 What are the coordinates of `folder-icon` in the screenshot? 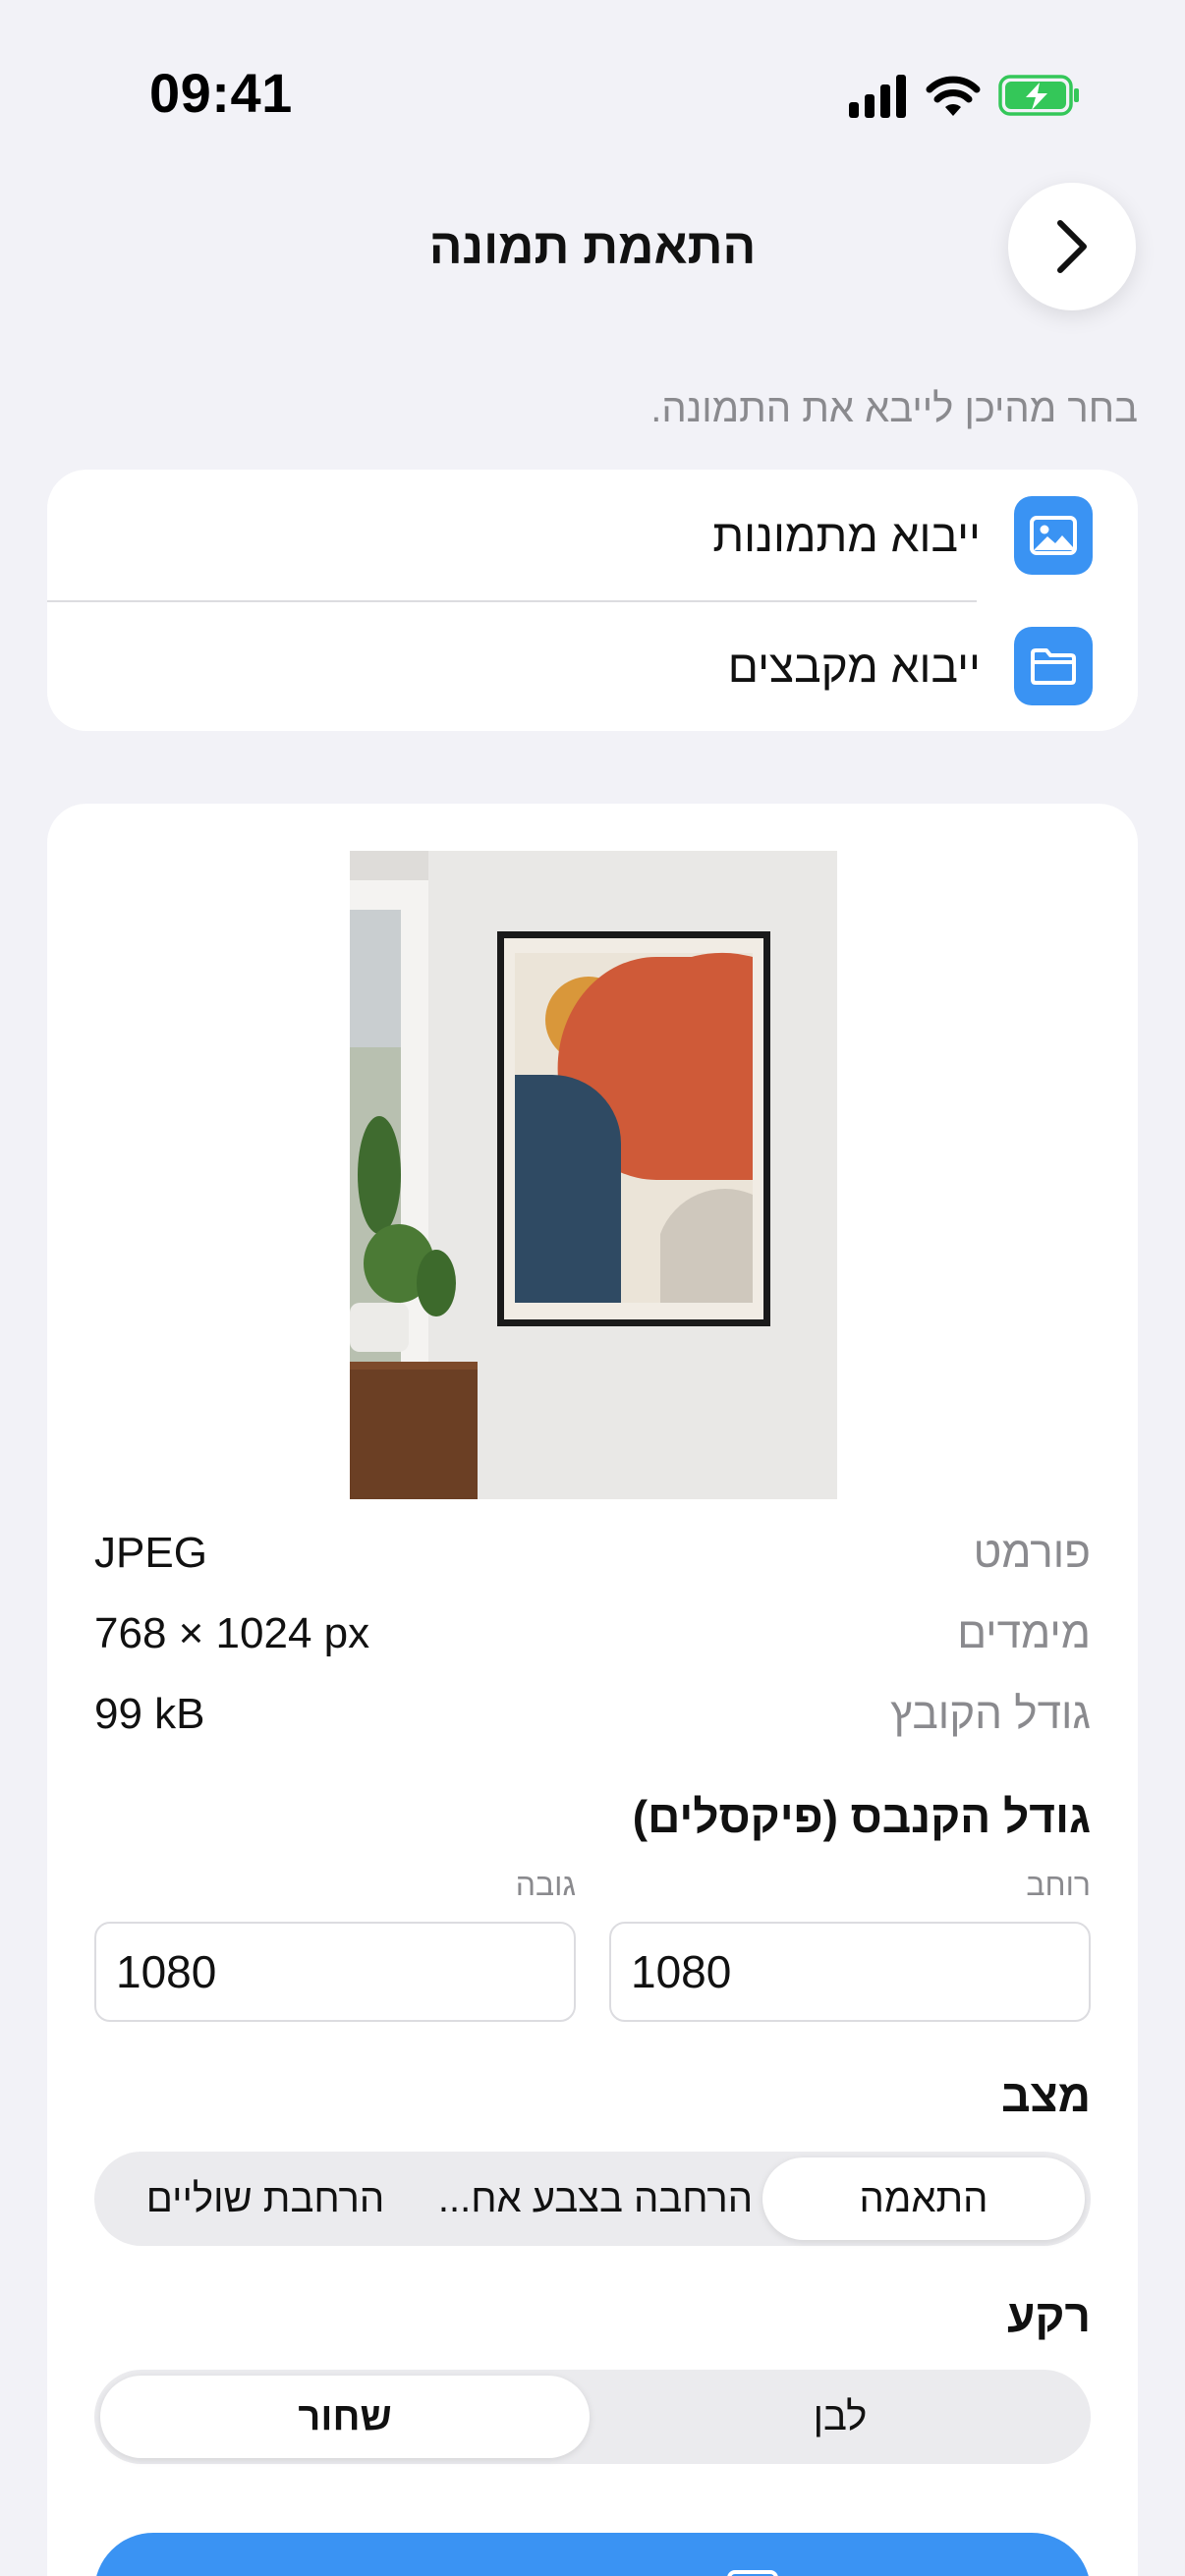 It's located at (1053, 665).